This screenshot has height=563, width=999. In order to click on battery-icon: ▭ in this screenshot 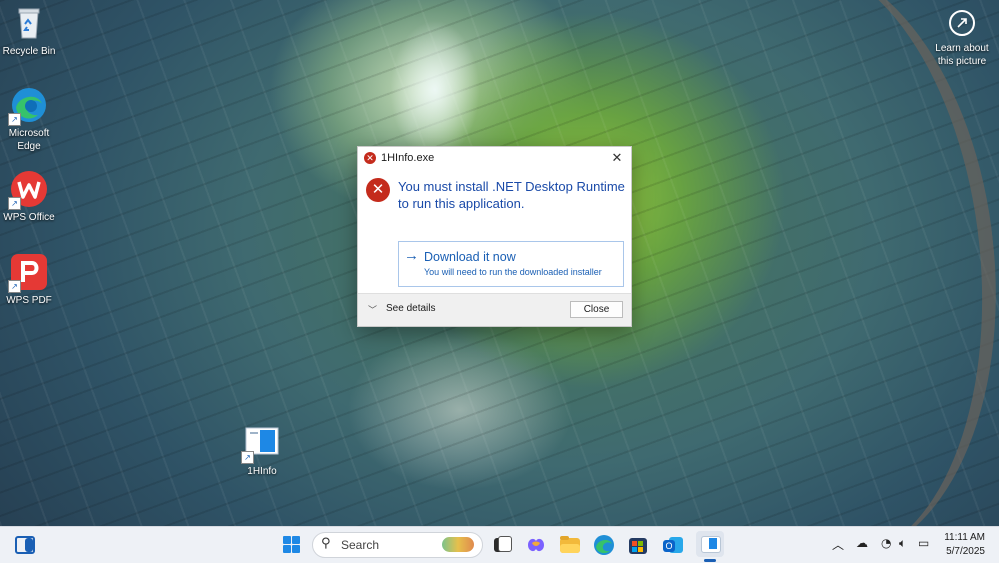, I will do `click(923, 543)`.